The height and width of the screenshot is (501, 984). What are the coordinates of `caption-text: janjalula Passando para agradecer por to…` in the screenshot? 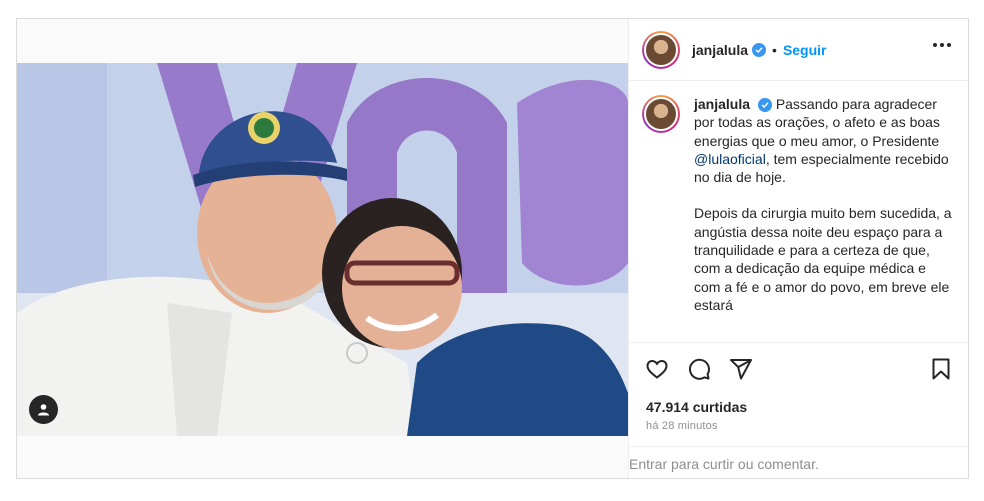 It's located at (824, 218).